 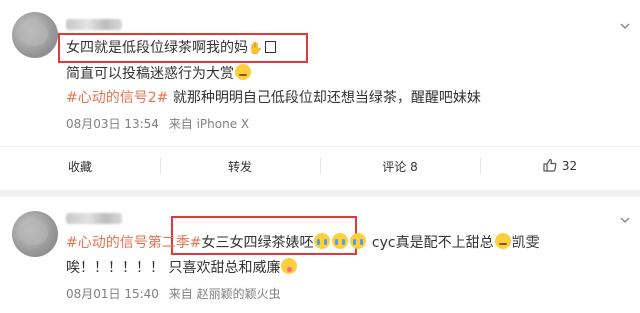 What do you see at coordinates (525, 243) in the screenshot?
I see `post2-text-tail: 凯雯` at bounding box center [525, 243].